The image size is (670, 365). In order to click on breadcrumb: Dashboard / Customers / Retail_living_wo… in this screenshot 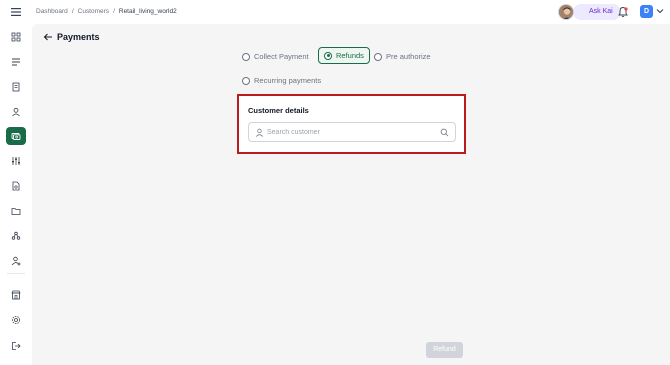, I will do `click(106, 11)`.